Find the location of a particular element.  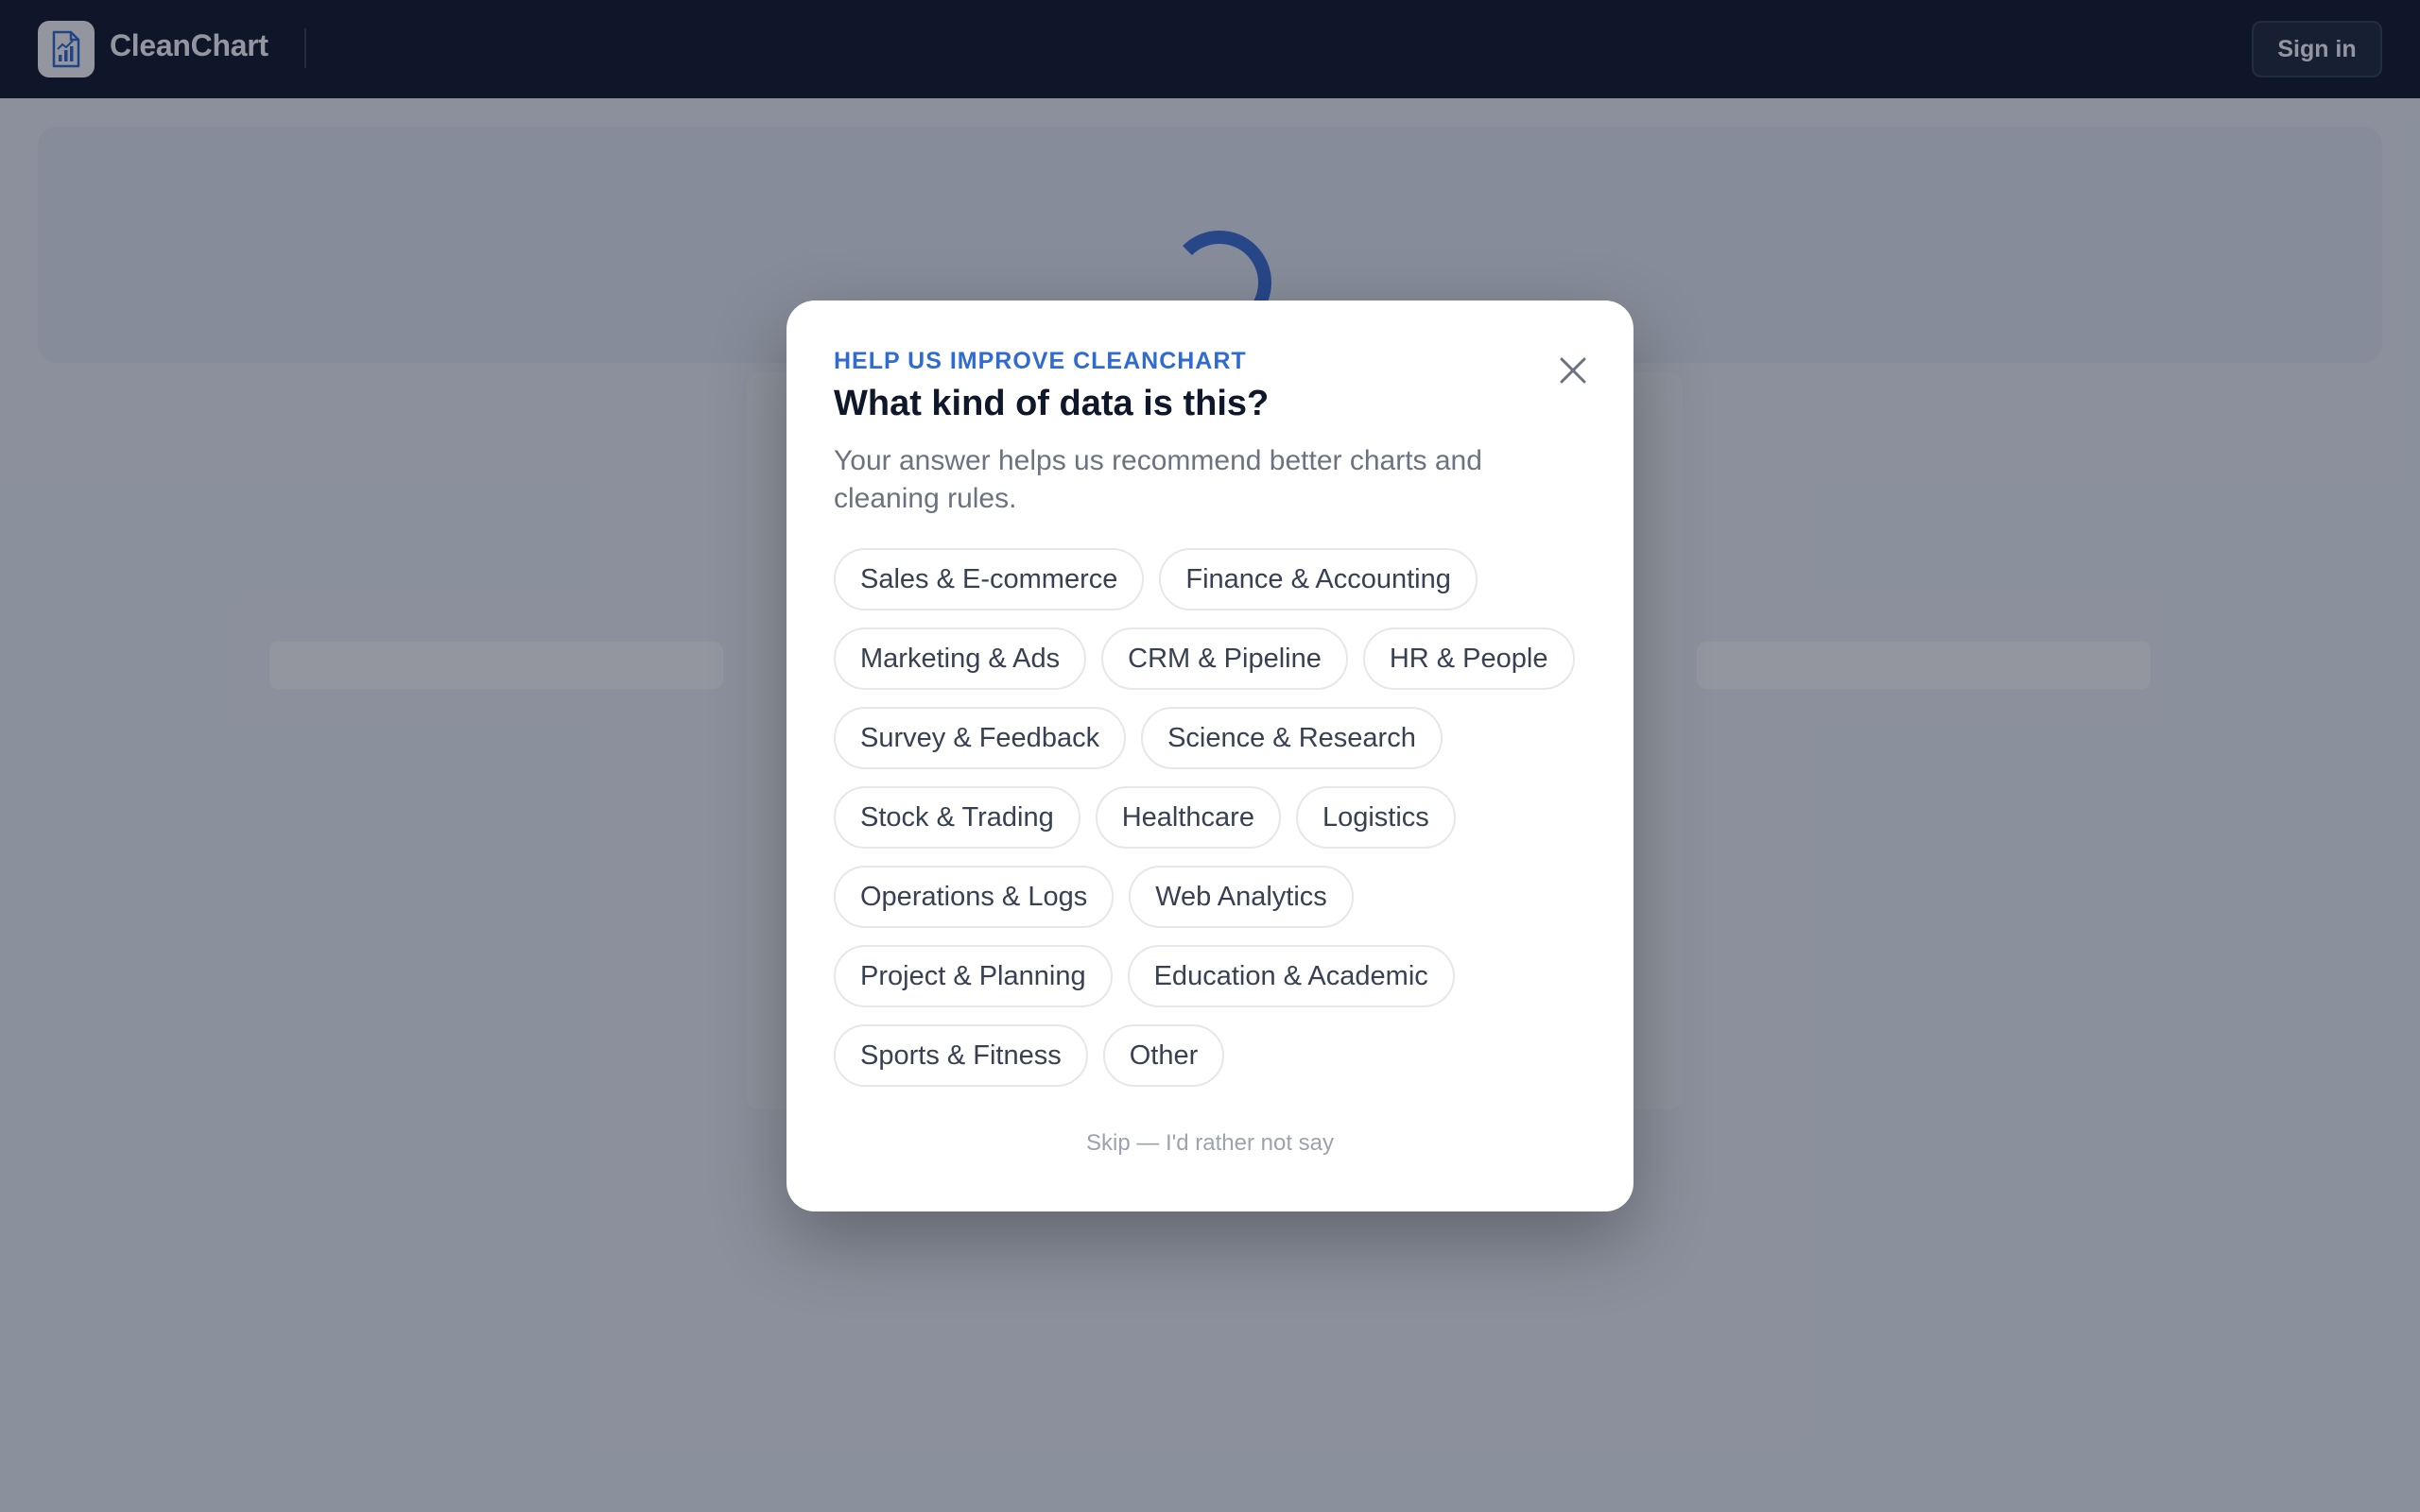

skip-link: Skip — I'd rather not say is located at coordinates (1210, 1143).